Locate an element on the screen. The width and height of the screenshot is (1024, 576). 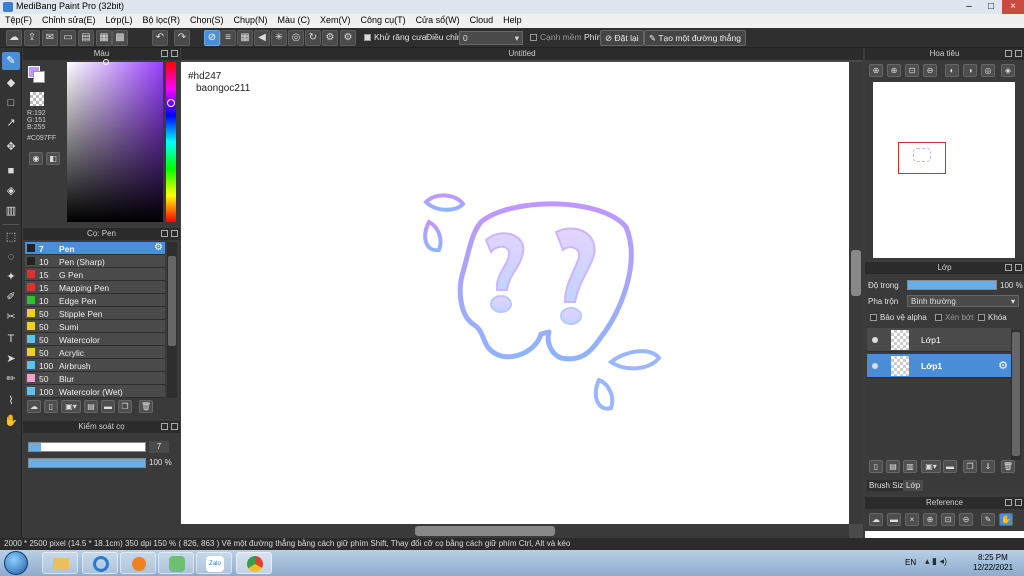
close-button: × is located at coordinates (1013, 7).